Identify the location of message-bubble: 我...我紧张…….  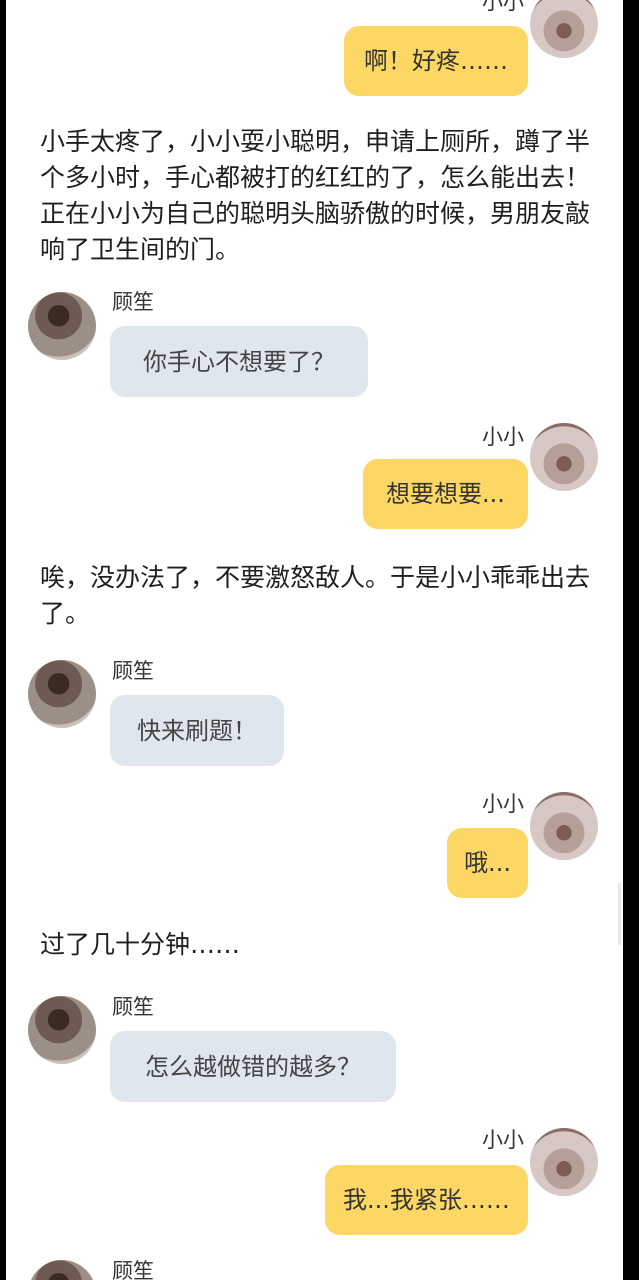
(426, 1200).